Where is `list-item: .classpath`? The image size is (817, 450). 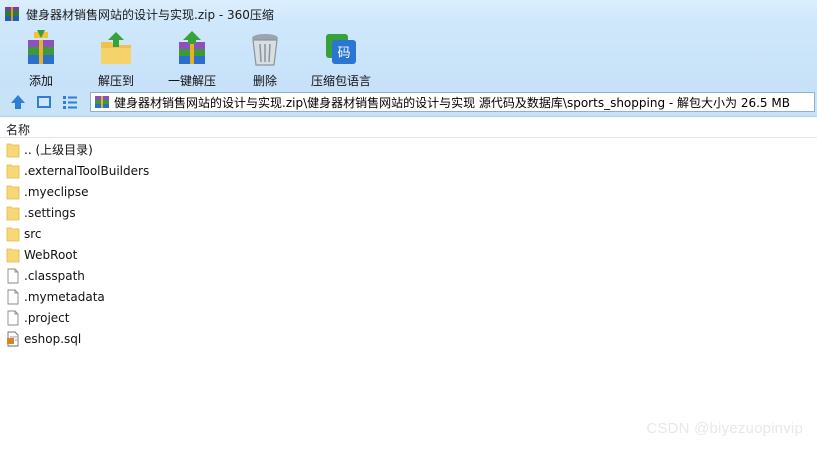 list-item: .classpath is located at coordinates (74, 275).